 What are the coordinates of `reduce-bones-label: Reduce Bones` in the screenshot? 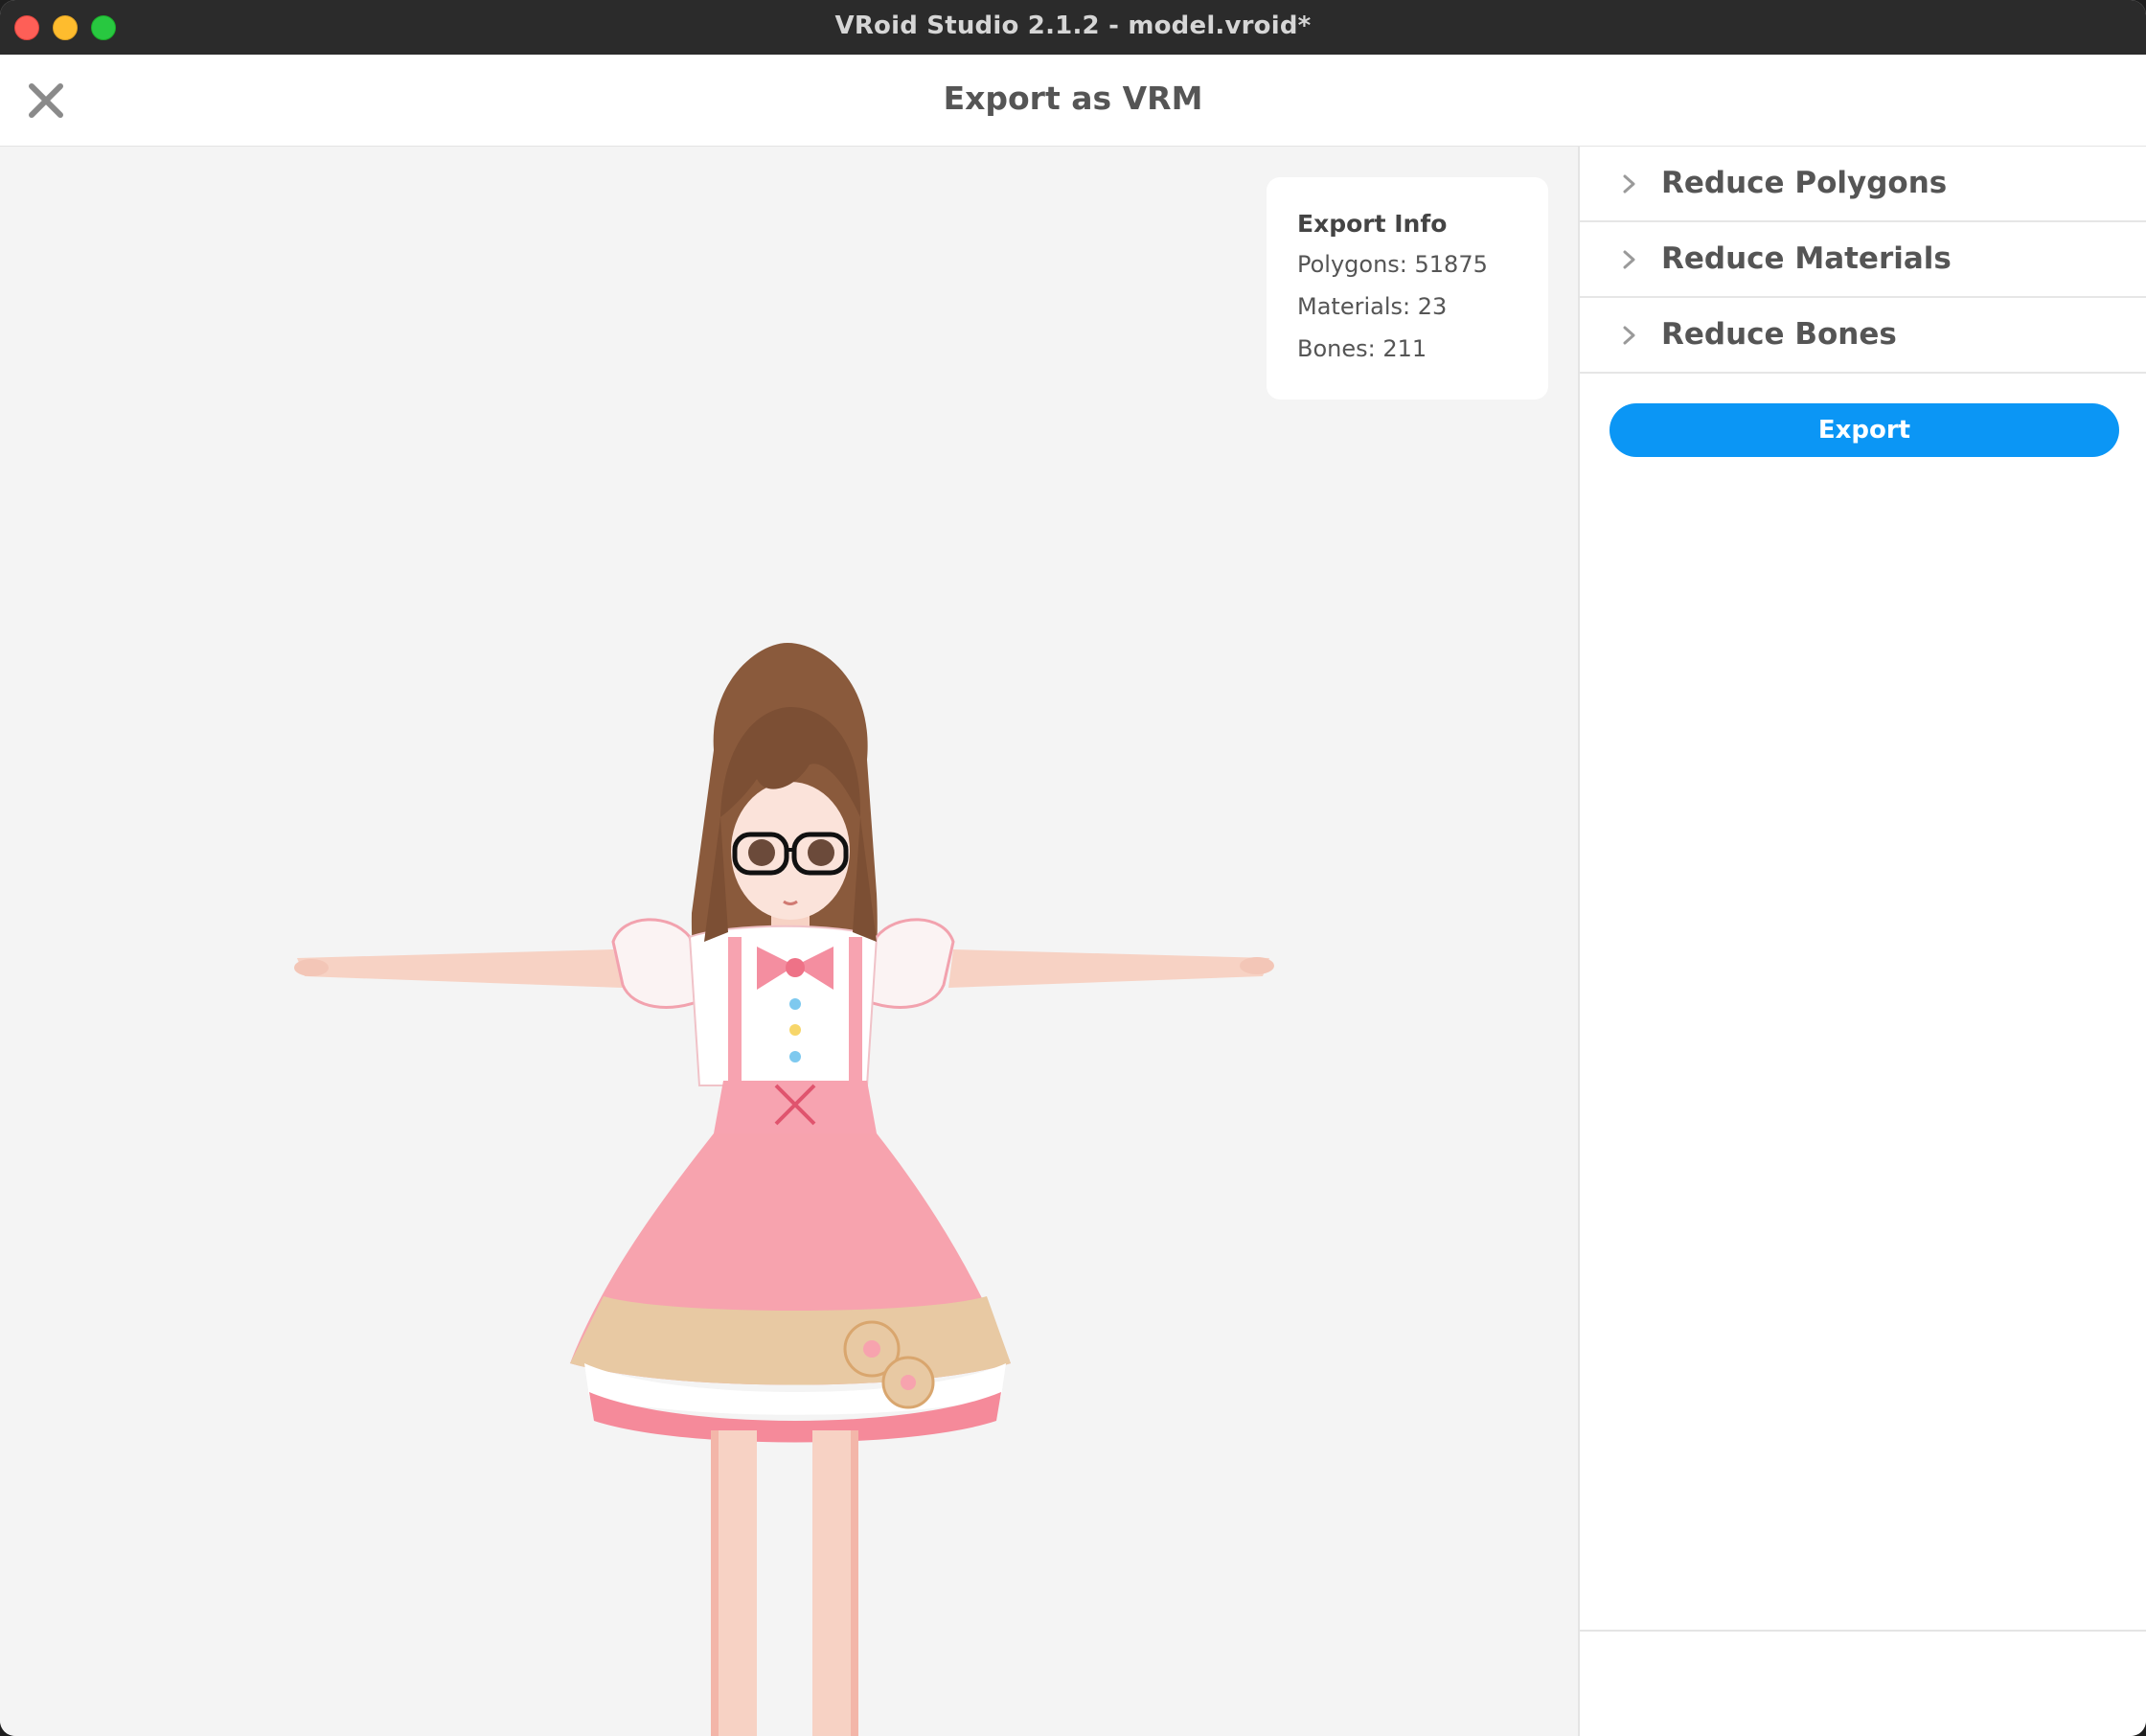 It's located at (1779, 335).